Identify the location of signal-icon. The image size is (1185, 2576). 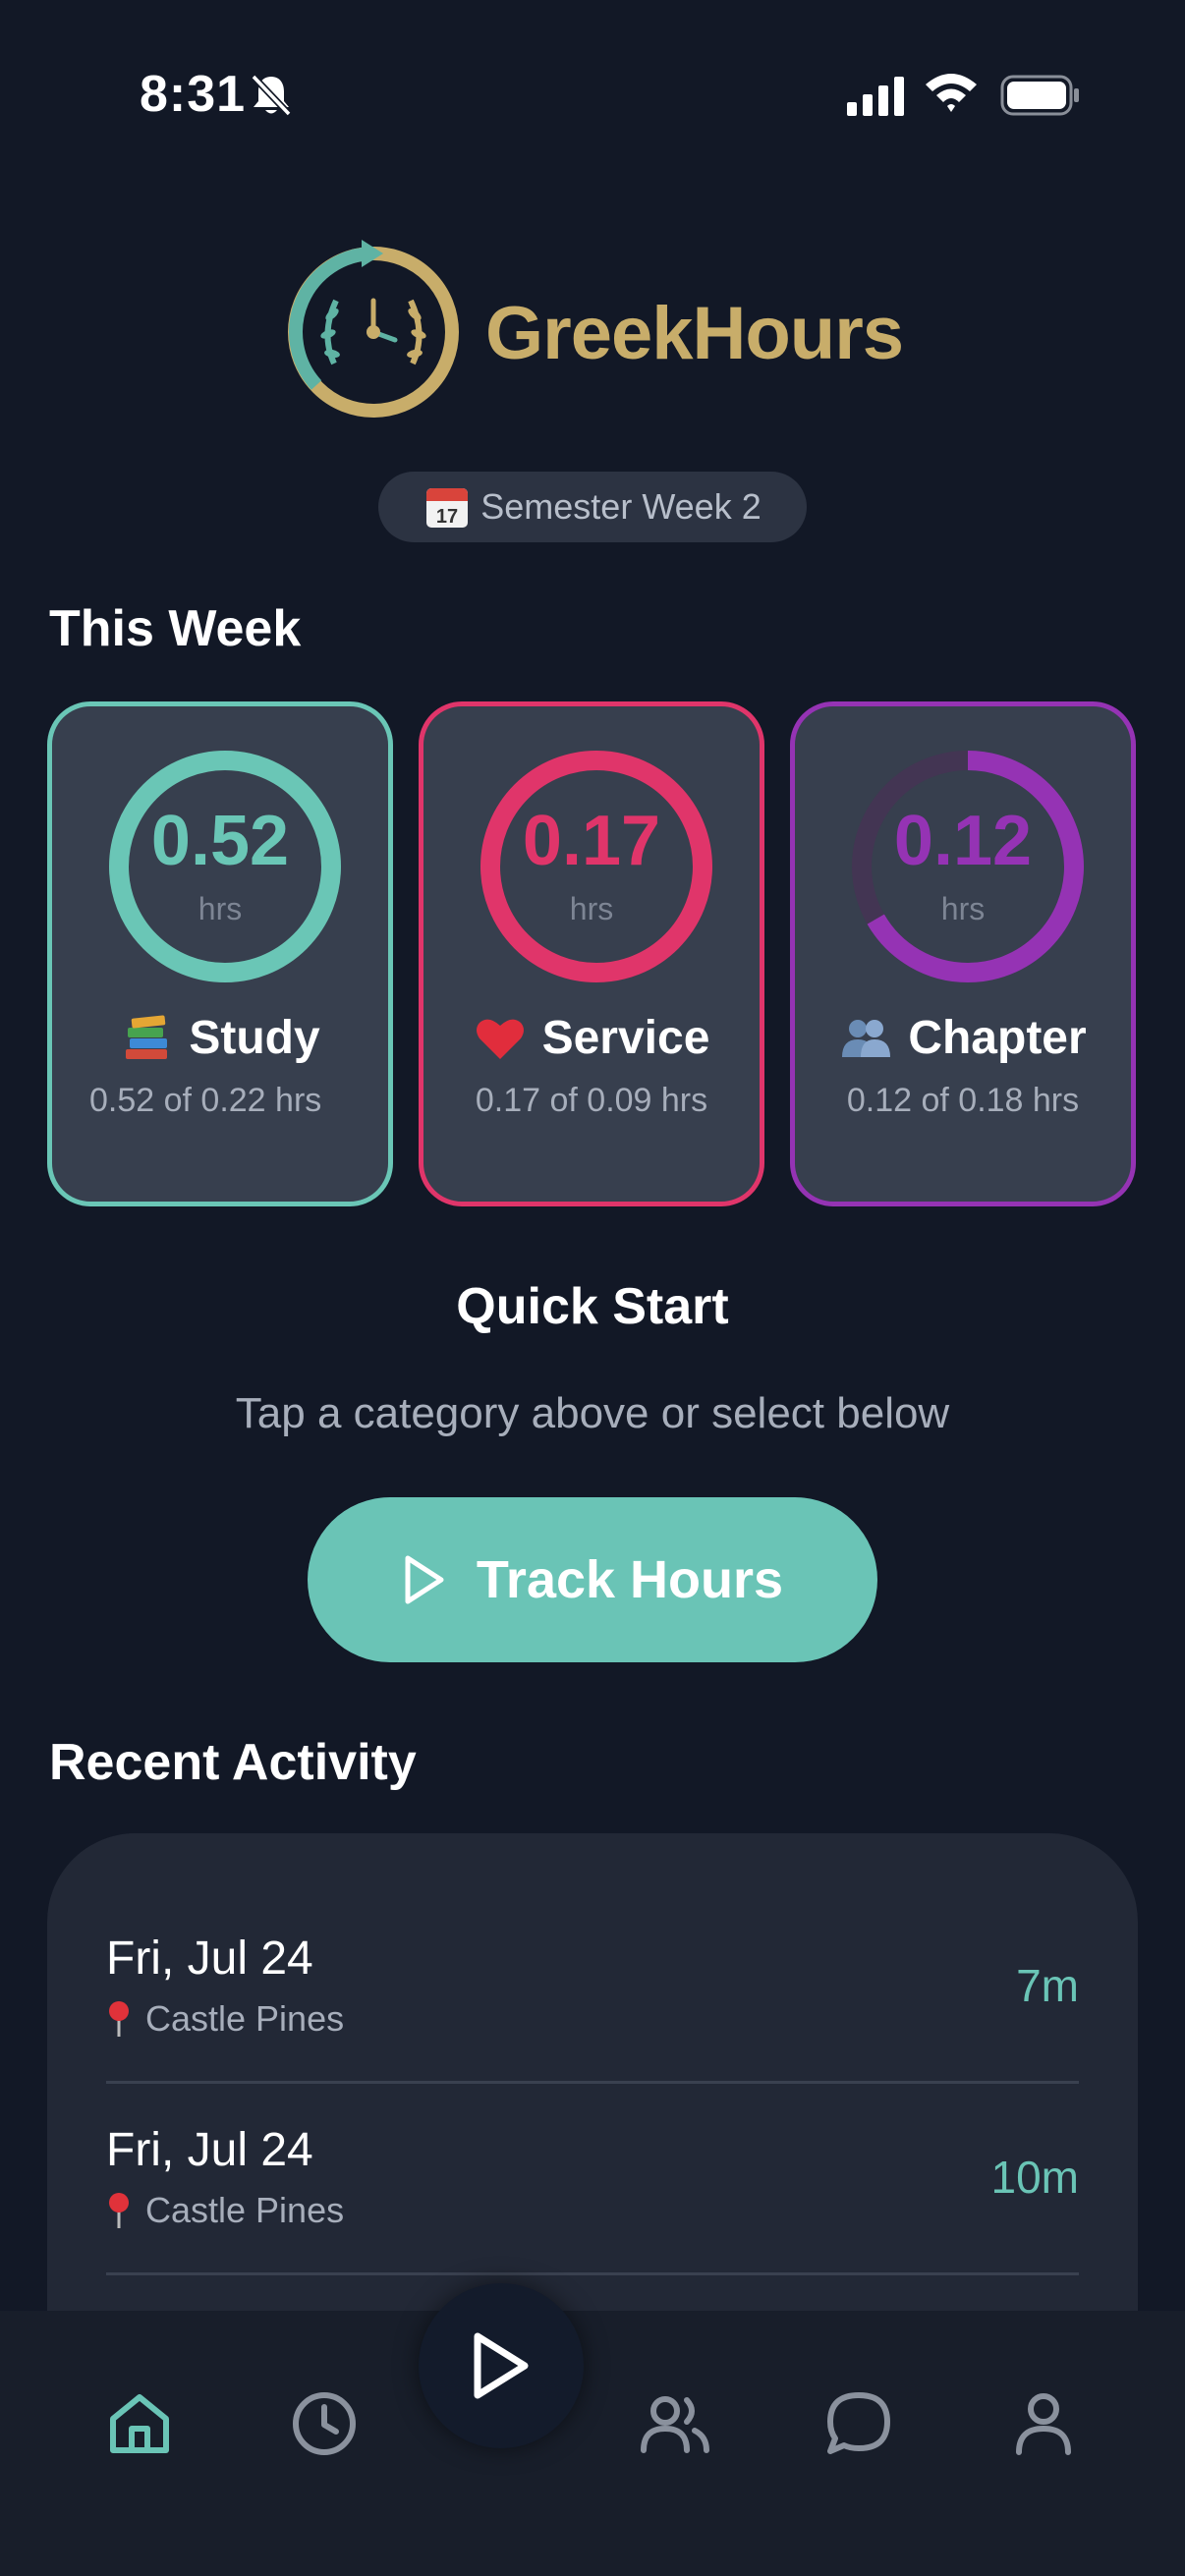
(876, 96).